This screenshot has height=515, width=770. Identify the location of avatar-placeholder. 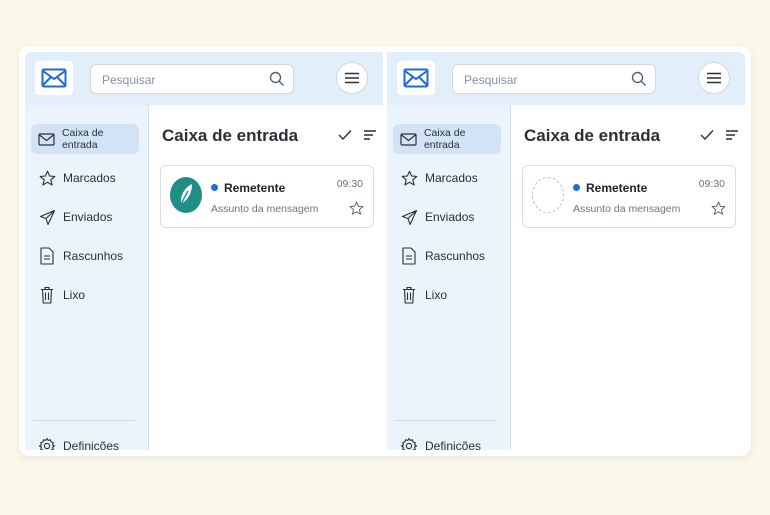
(548, 195).